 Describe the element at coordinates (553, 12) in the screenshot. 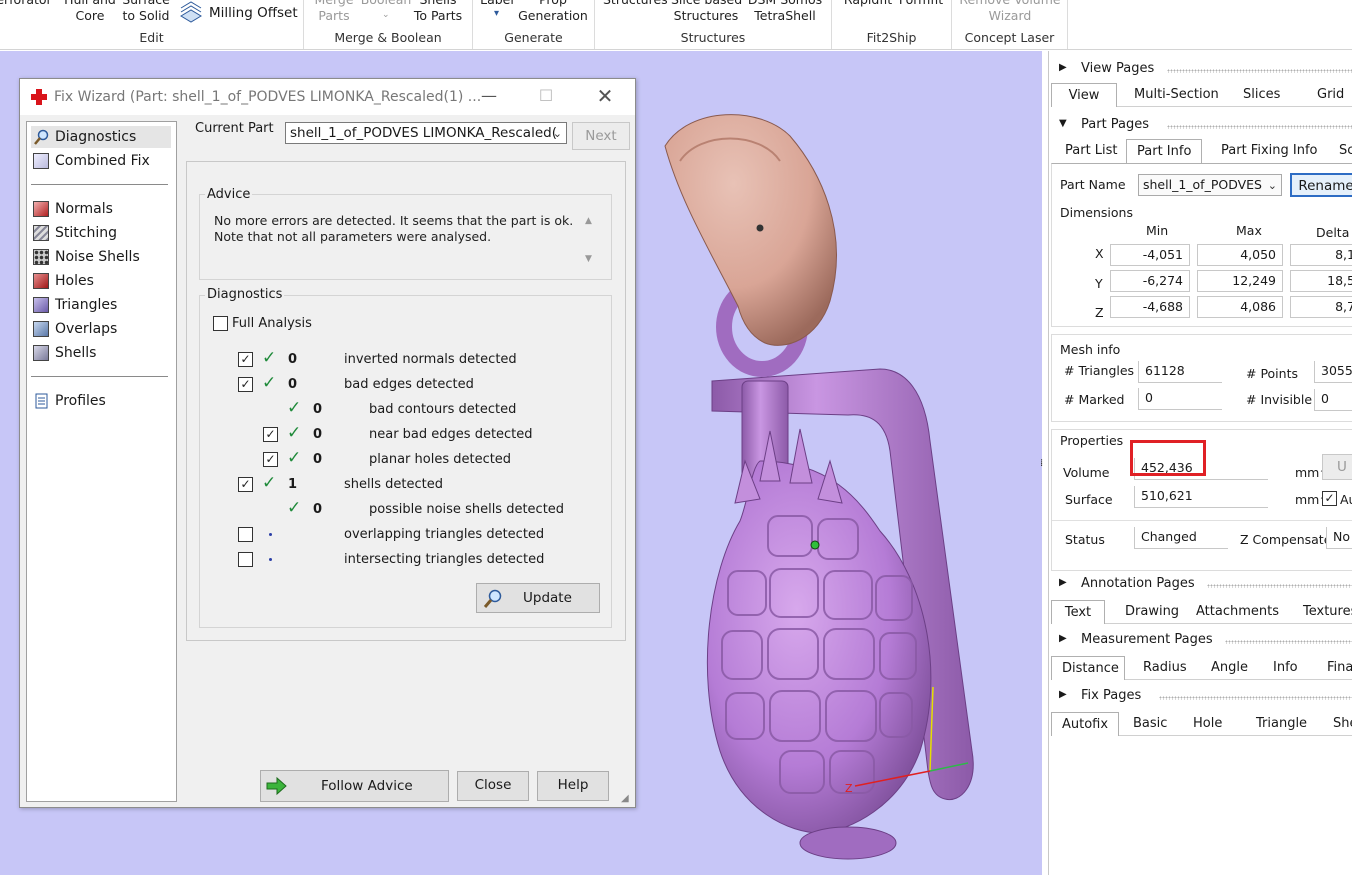

I see `prop-generation-button: Prop Generation` at that location.